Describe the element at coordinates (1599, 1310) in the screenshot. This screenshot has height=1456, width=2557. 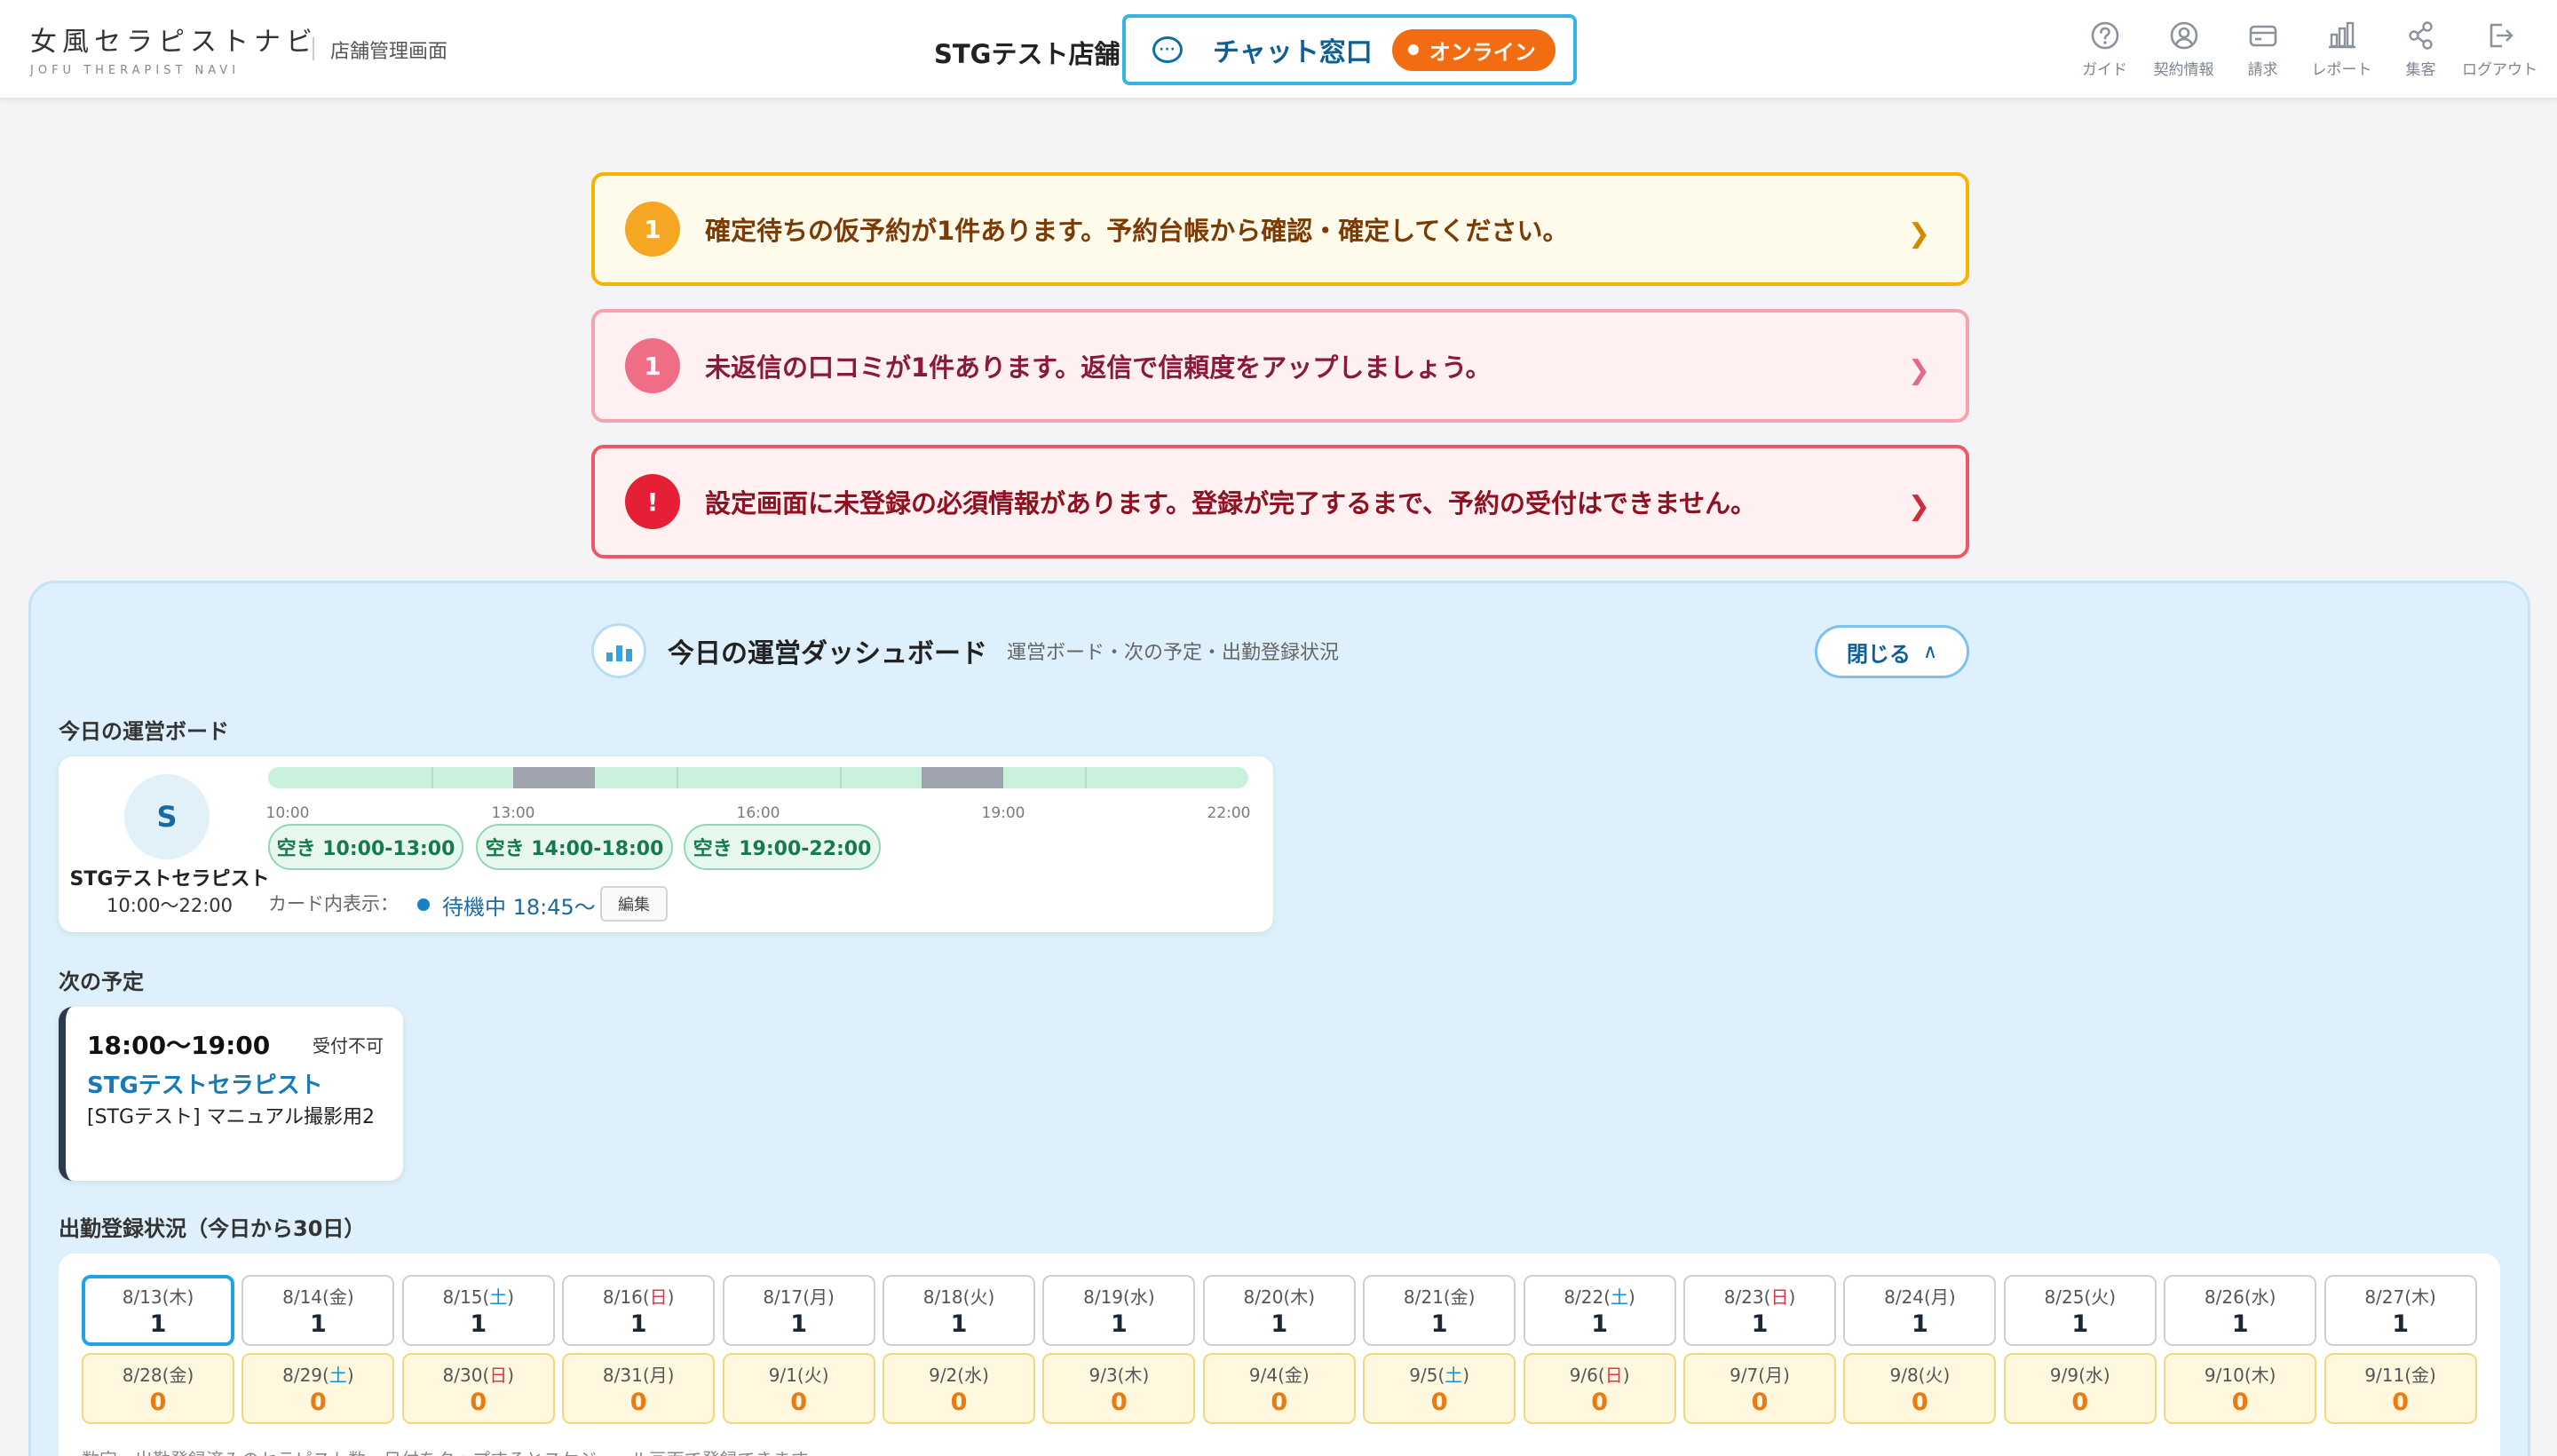
I see `attendance-day-8-22: 8/22(土) 1` at that location.